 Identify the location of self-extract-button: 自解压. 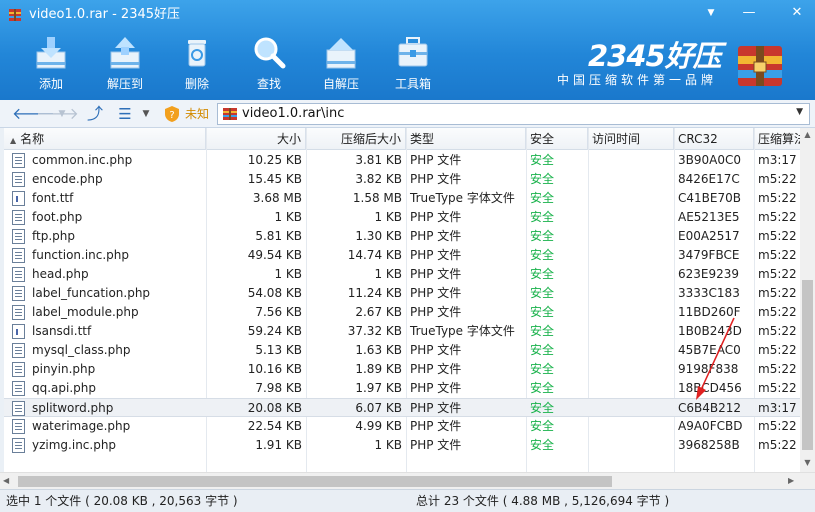
(341, 63).